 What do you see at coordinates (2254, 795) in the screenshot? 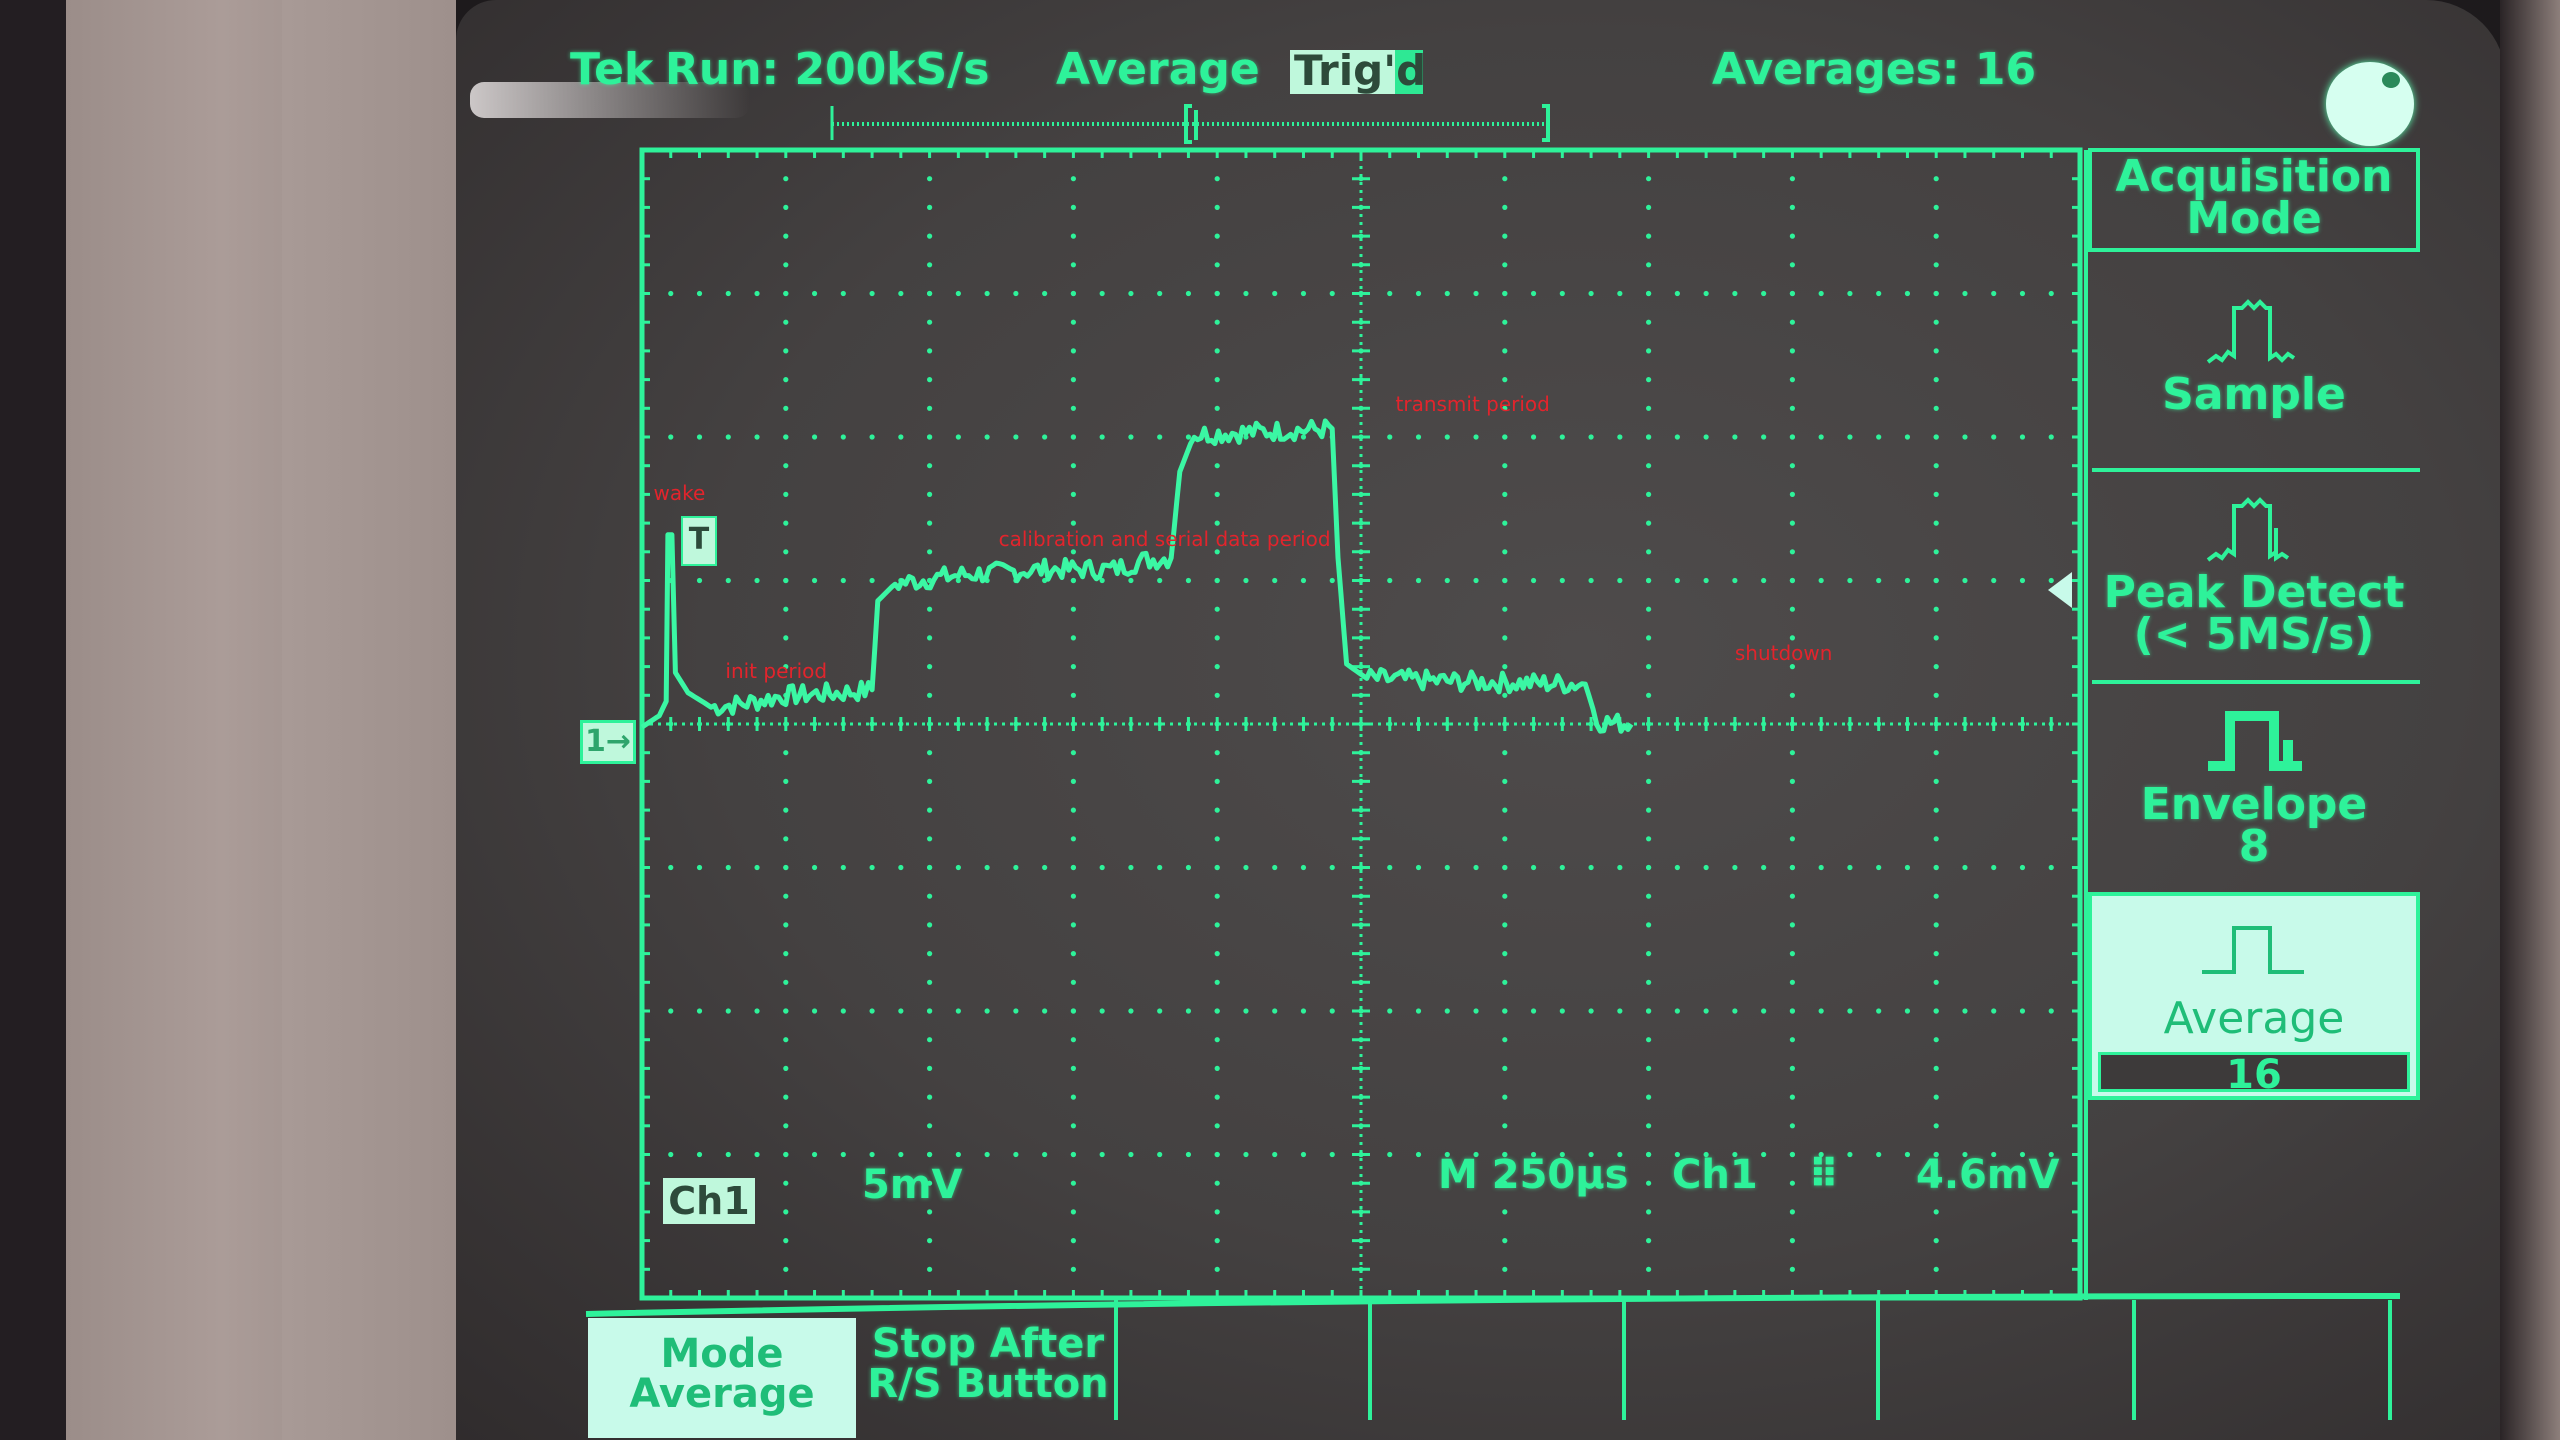
I see `side-menu-item-envelope: Envelope 8` at bounding box center [2254, 795].